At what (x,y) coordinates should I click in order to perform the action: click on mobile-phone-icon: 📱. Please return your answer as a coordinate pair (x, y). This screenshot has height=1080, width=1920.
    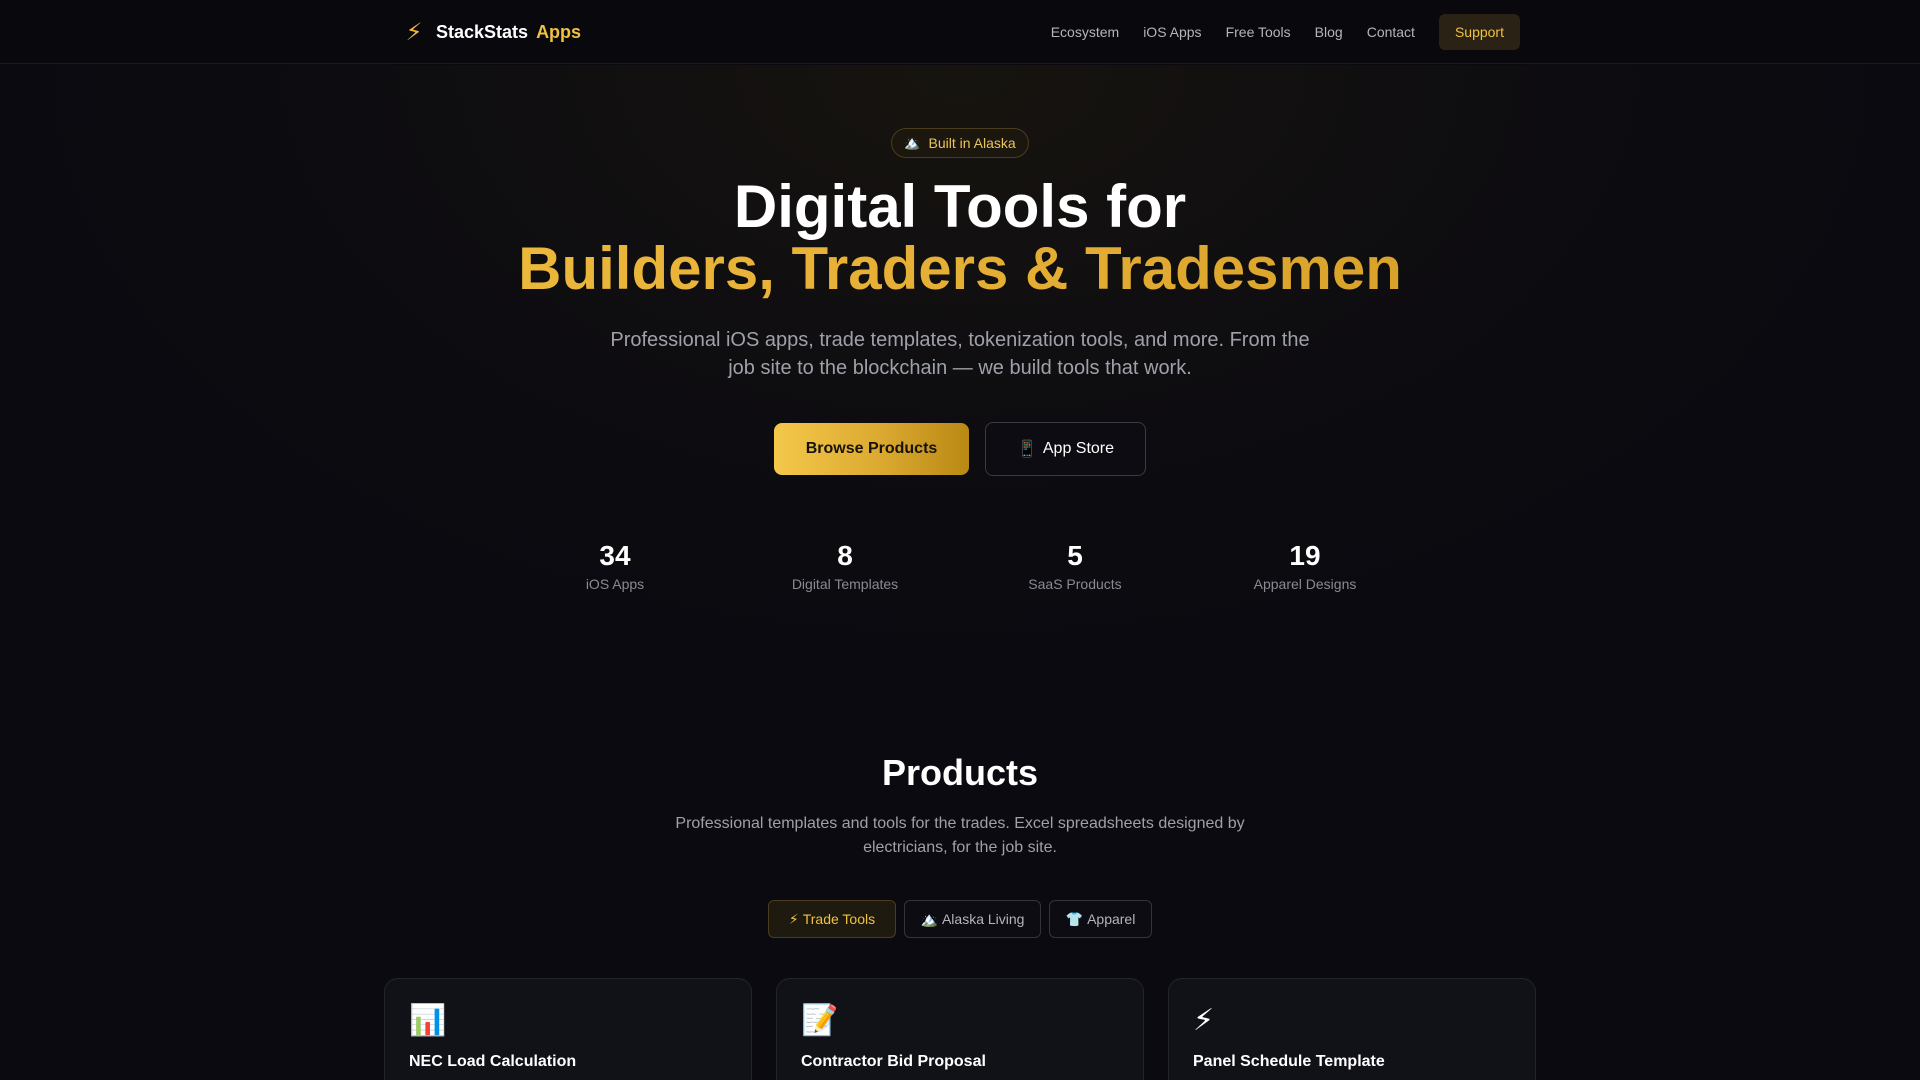
    Looking at the image, I should click on (1026, 449).